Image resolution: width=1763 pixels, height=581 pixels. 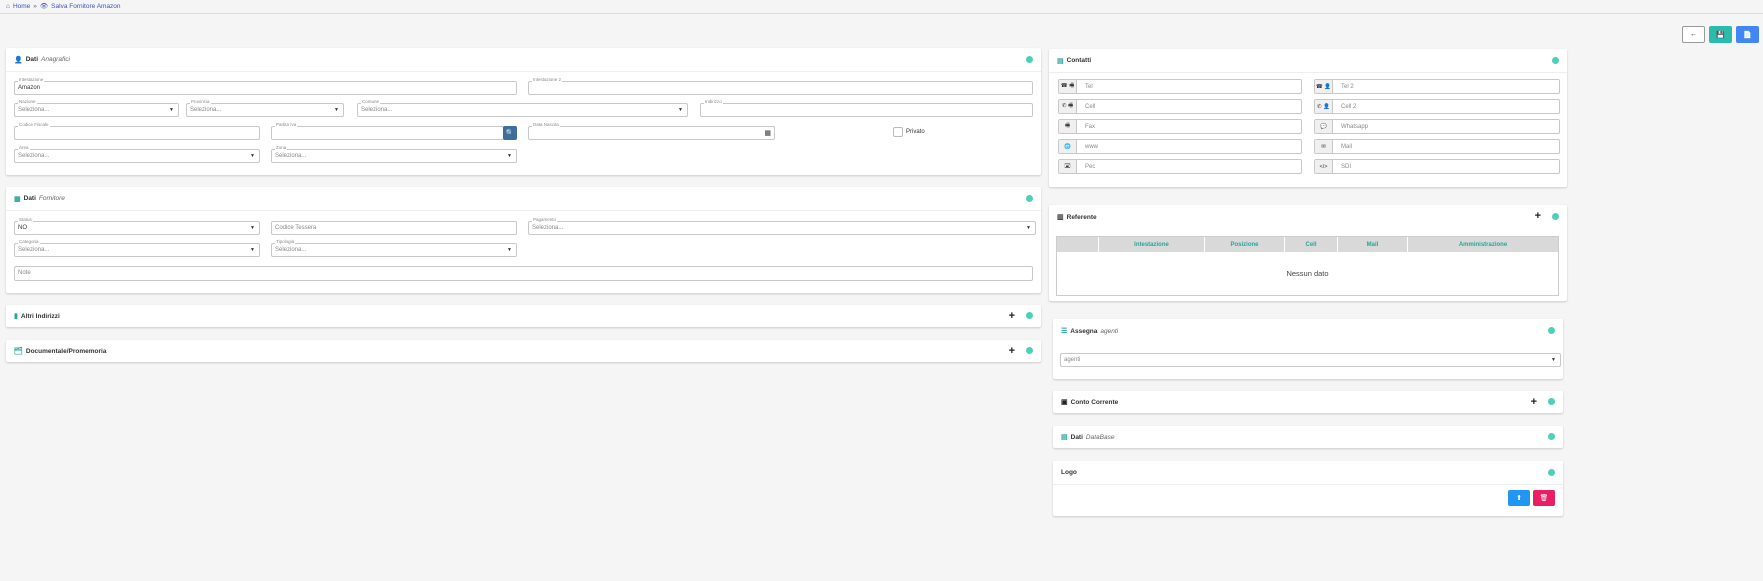 What do you see at coordinates (523, 316) in the screenshot?
I see `card-header: ▮ Altri Indirizzi +` at bounding box center [523, 316].